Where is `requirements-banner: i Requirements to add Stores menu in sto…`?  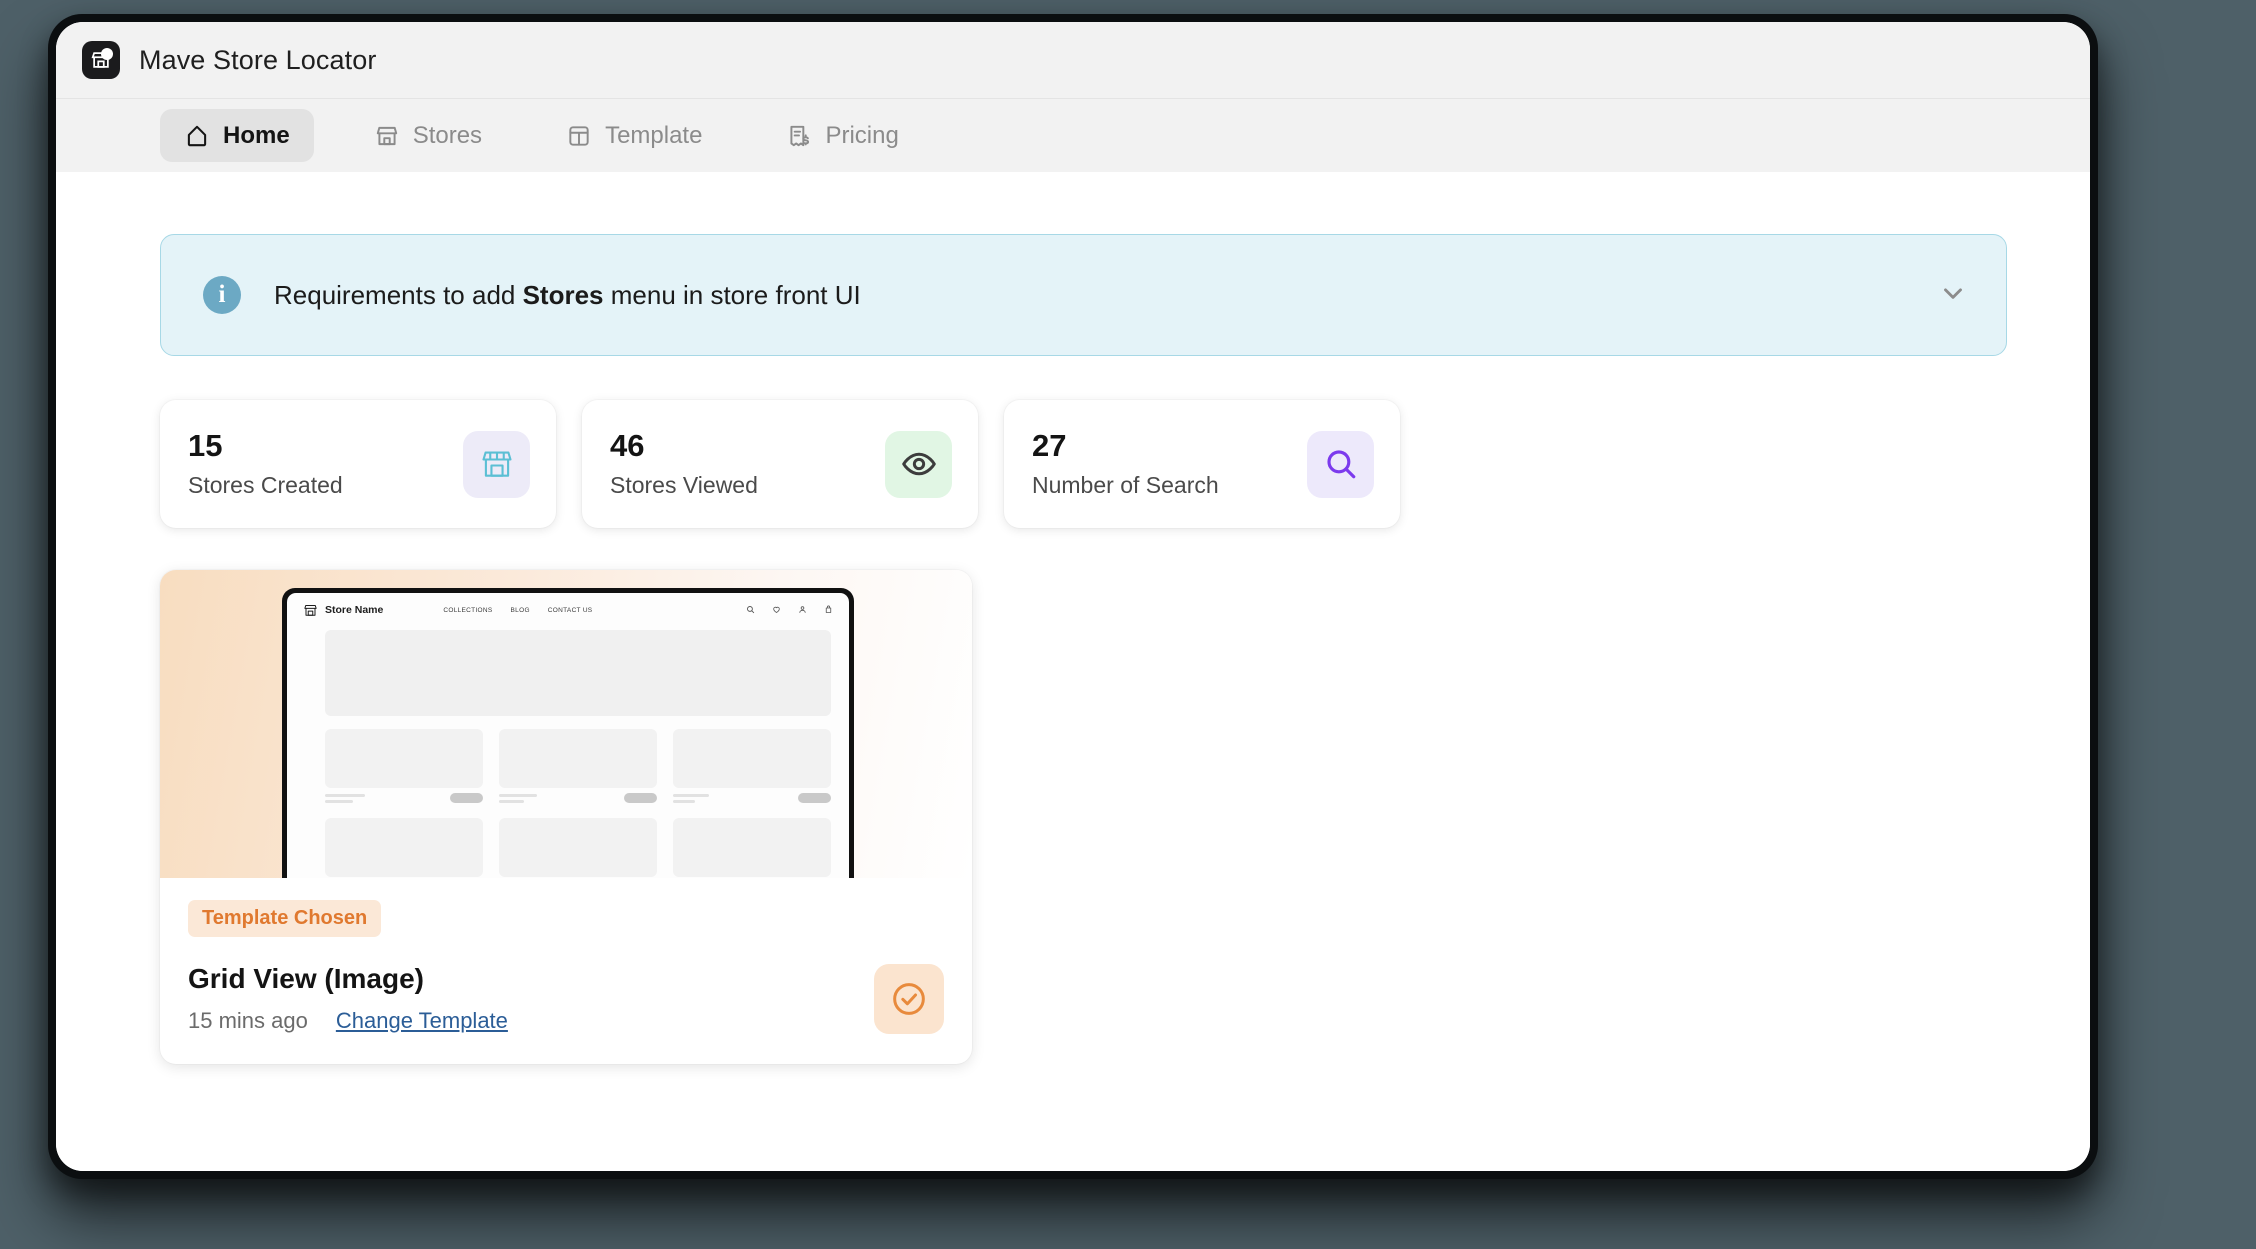
requirements-banner: i Requirements to add Stores menu in sto… is located at coordinates (1083, 295).